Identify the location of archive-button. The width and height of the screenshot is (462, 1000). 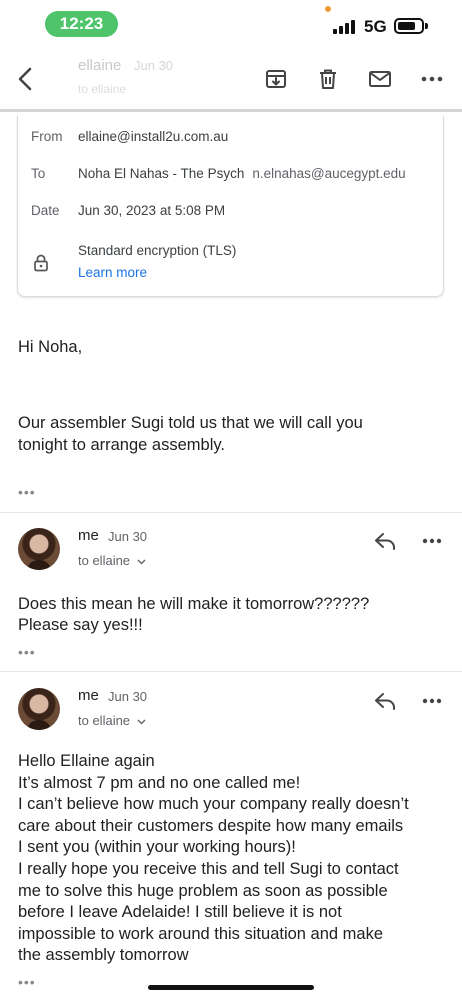
(276, 79).